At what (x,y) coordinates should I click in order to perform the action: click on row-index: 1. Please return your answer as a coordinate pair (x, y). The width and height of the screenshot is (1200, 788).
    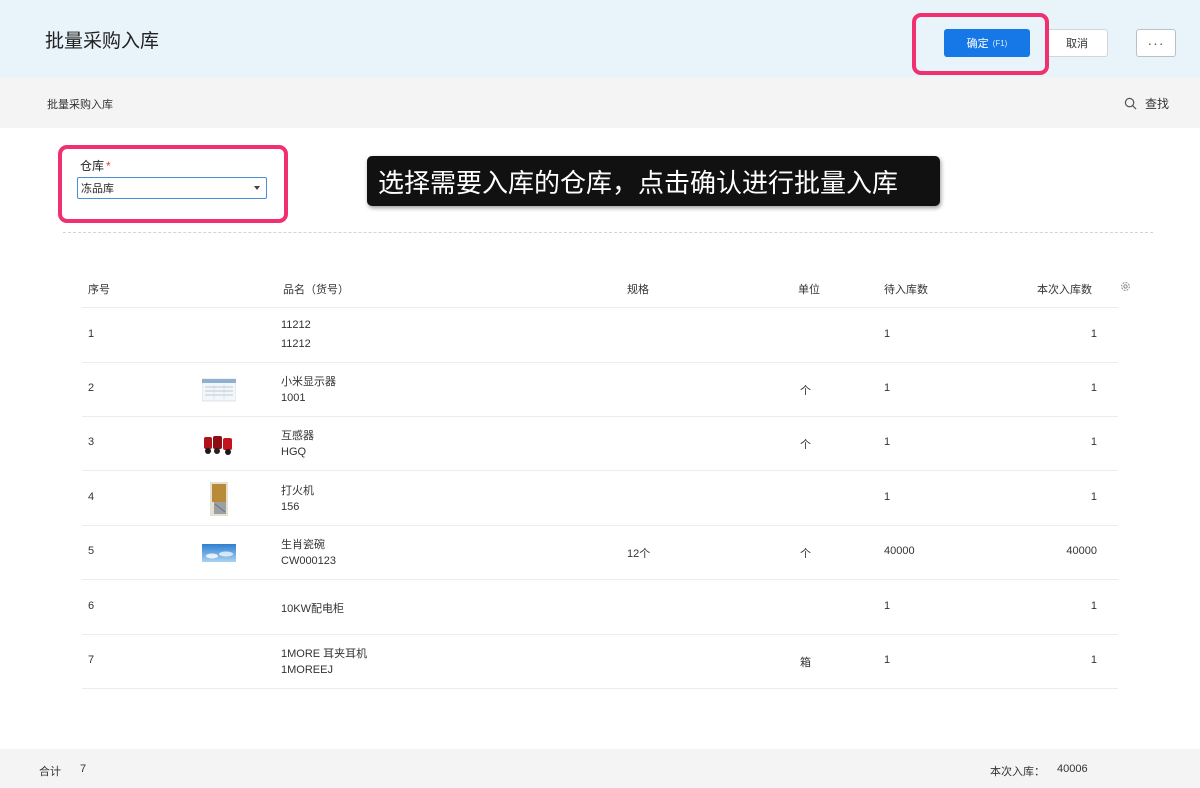
    Looking at the image, I should click on (91, 334).